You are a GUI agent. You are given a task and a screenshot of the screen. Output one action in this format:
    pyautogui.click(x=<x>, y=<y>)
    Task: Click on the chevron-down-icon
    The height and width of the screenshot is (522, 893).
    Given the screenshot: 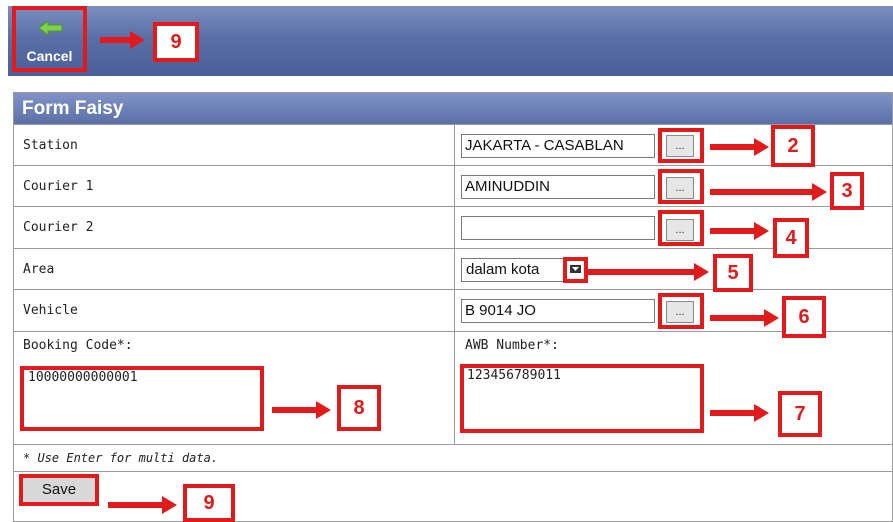 What is the action you would take?
    pyautogui.click(x=575, y=269)
    